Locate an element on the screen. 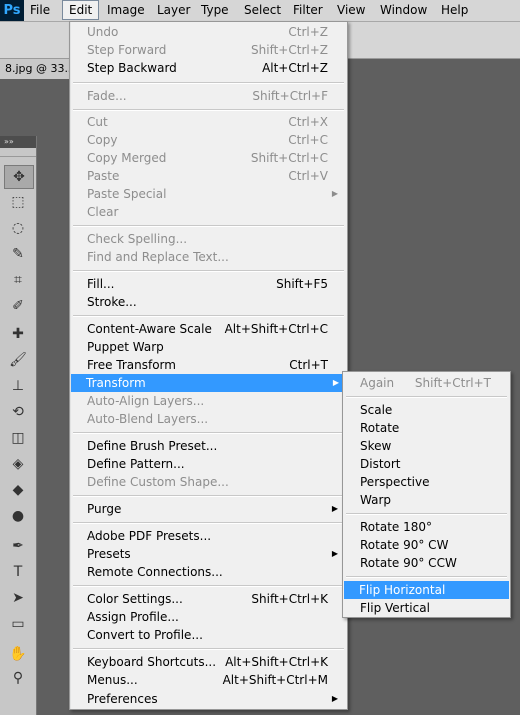 The width and height of the screenshot is (520, 715). menu-type: Type is located at coordinates (215, 10).